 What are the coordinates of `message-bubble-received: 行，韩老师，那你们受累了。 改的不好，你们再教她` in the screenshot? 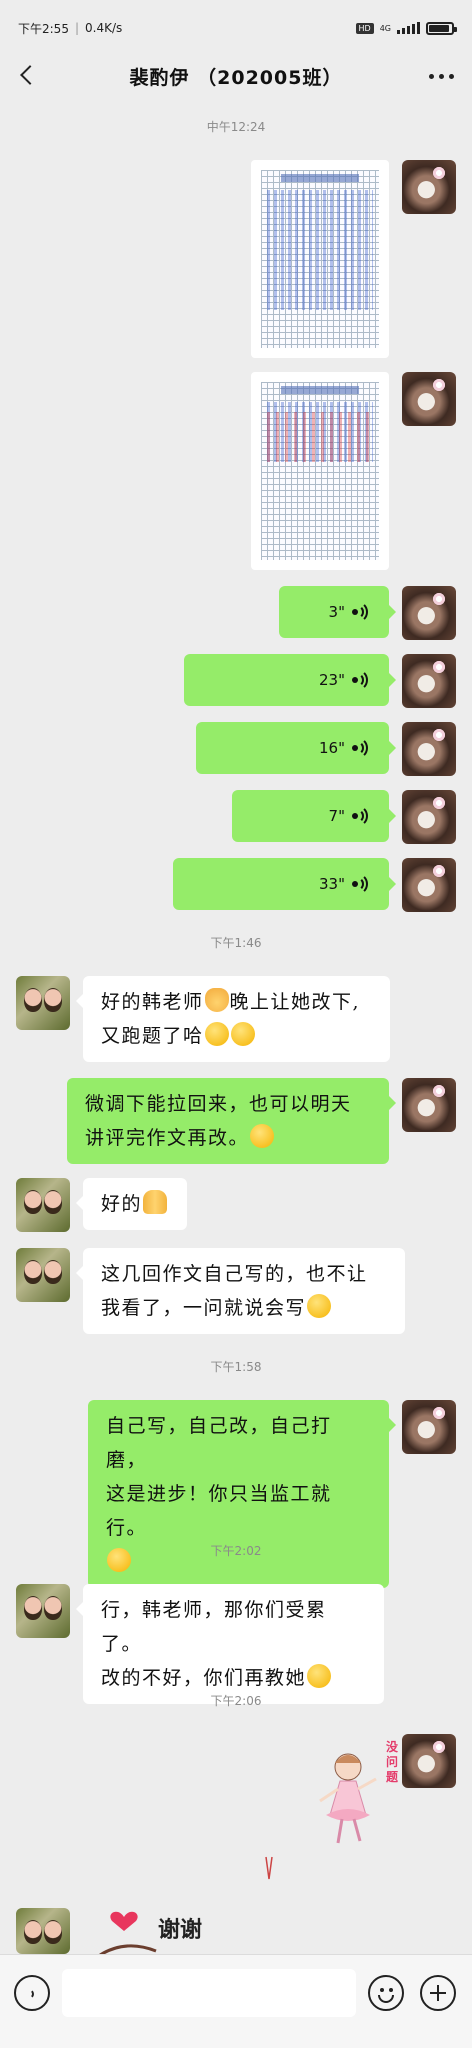 It's located at (230, 1644).